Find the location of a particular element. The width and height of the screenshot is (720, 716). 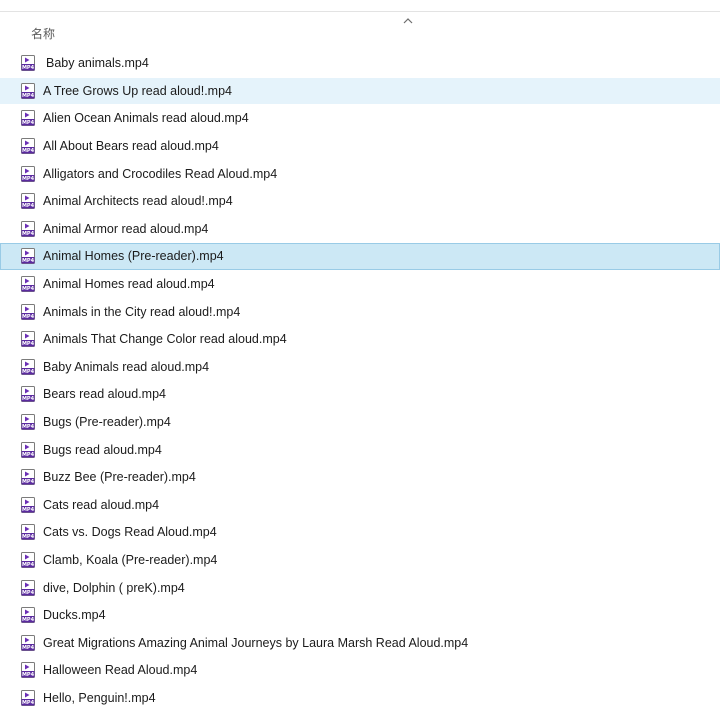

file-name: Animal Architects read aloud!.mp4 is located at coordinates (138, 201).